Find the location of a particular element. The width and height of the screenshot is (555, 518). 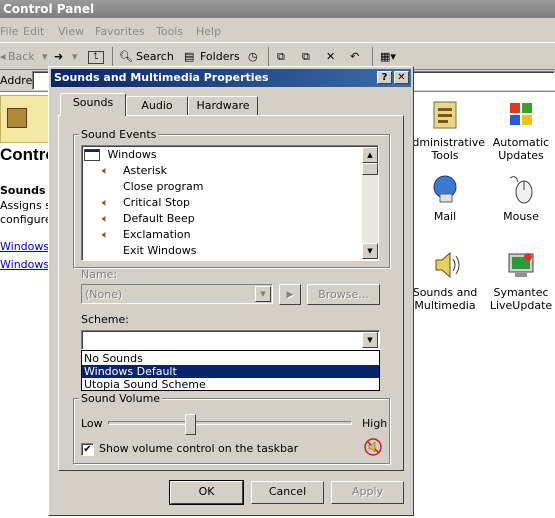

scheme-select: ▼ is located at coordinates (230, 340).